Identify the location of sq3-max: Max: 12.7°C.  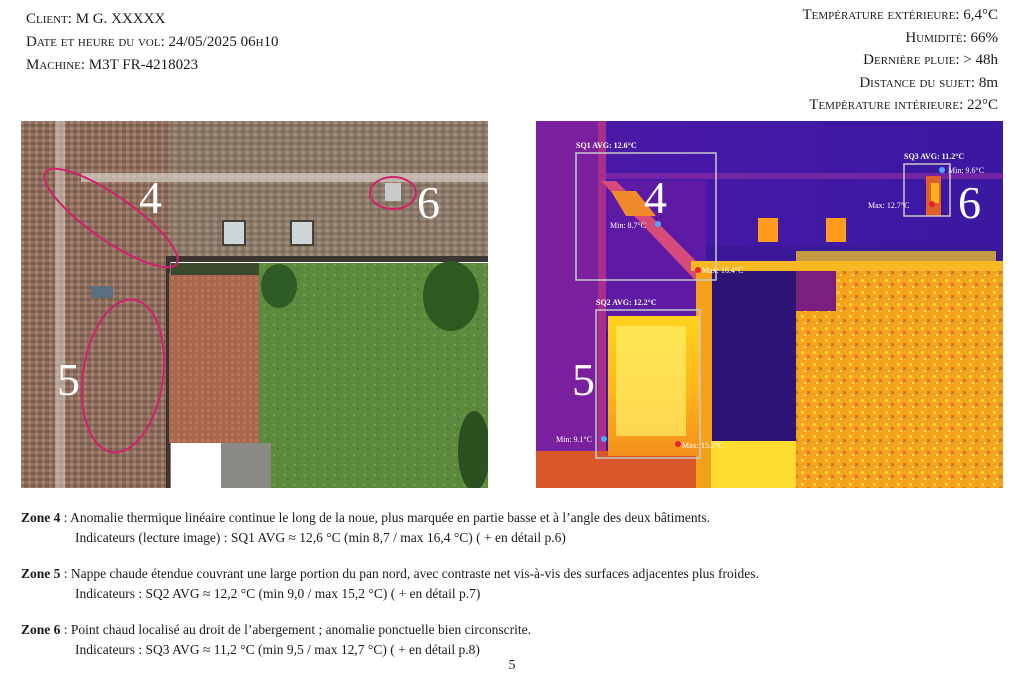
(889, 205).